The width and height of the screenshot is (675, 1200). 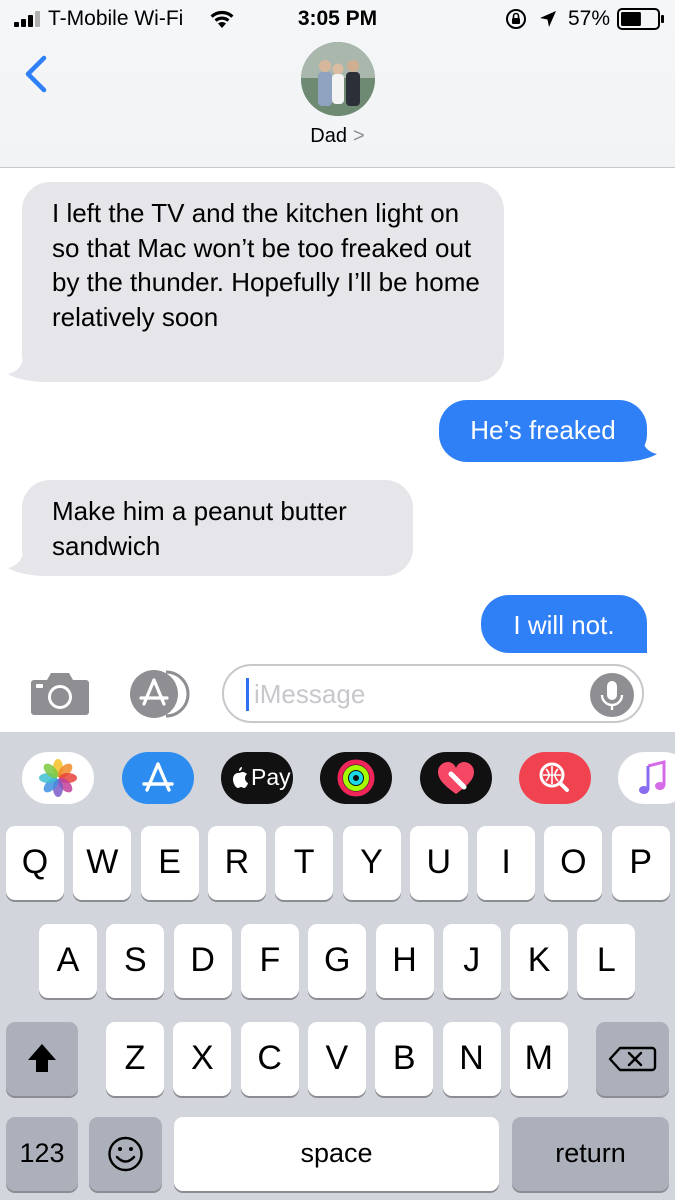 What do you see at coordinates (337, 20) in the screenshot?
I see `status-bar: T-Mobile Wi-Fi 3:05 PM 57%` at bounding box center [337, 20].